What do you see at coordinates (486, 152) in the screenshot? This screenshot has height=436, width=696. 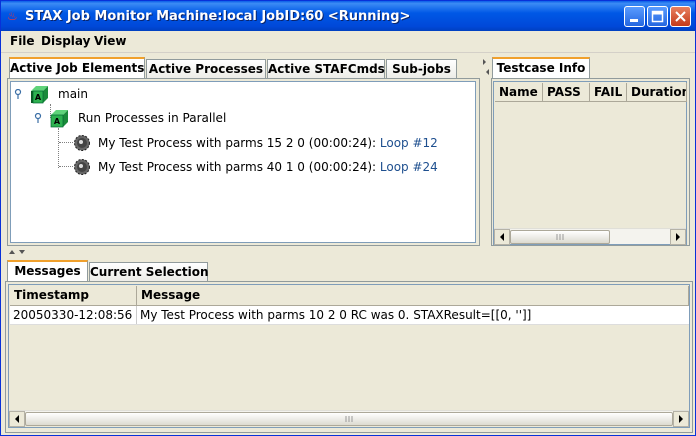 I see `vertical-splitter` at bounding box center [486, 152].